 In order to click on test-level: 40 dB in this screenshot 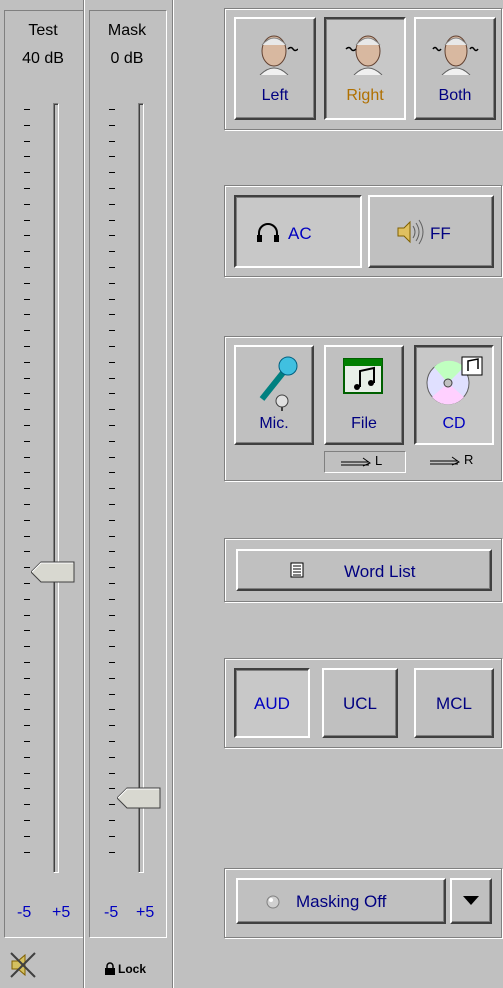, I will do `click(43, 58)`.